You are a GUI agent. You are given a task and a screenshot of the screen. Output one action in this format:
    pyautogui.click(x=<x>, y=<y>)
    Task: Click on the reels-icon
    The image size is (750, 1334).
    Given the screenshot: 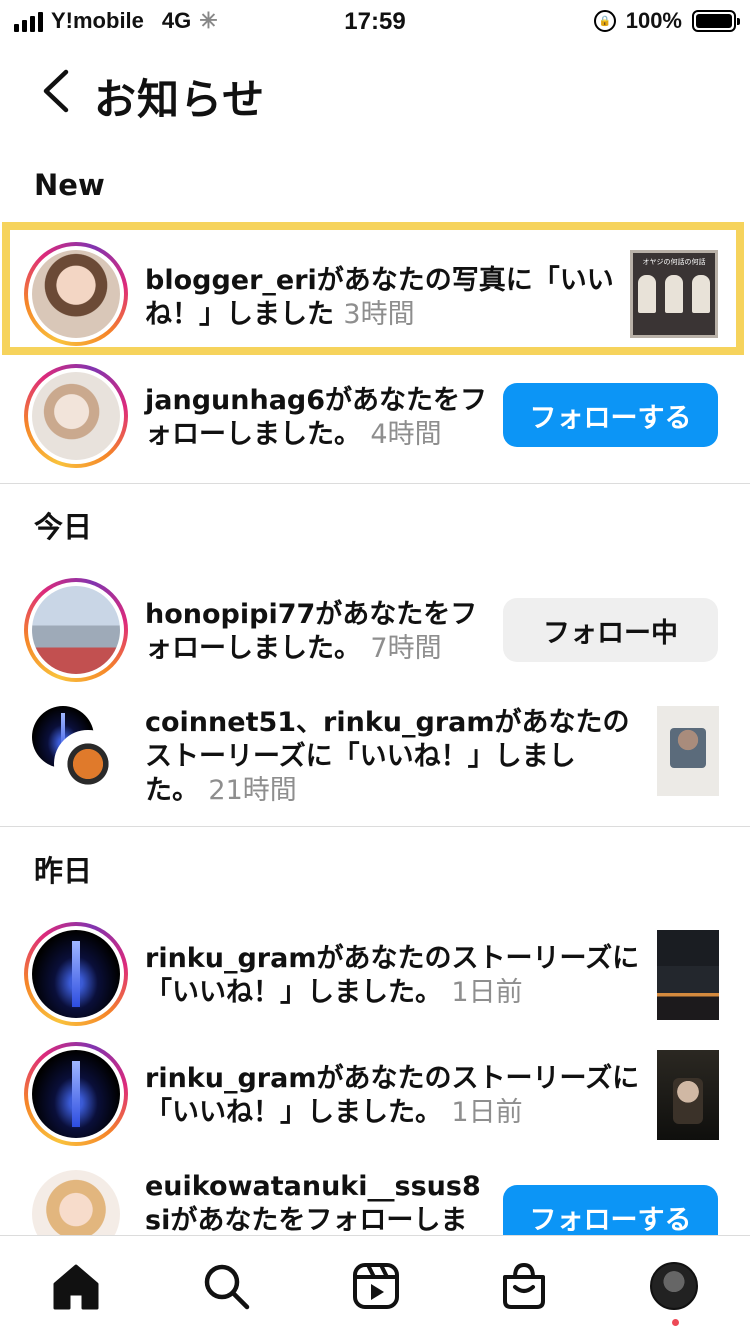 What is the action you would take?
    pyautogui.click(x=376, y=1286)
    